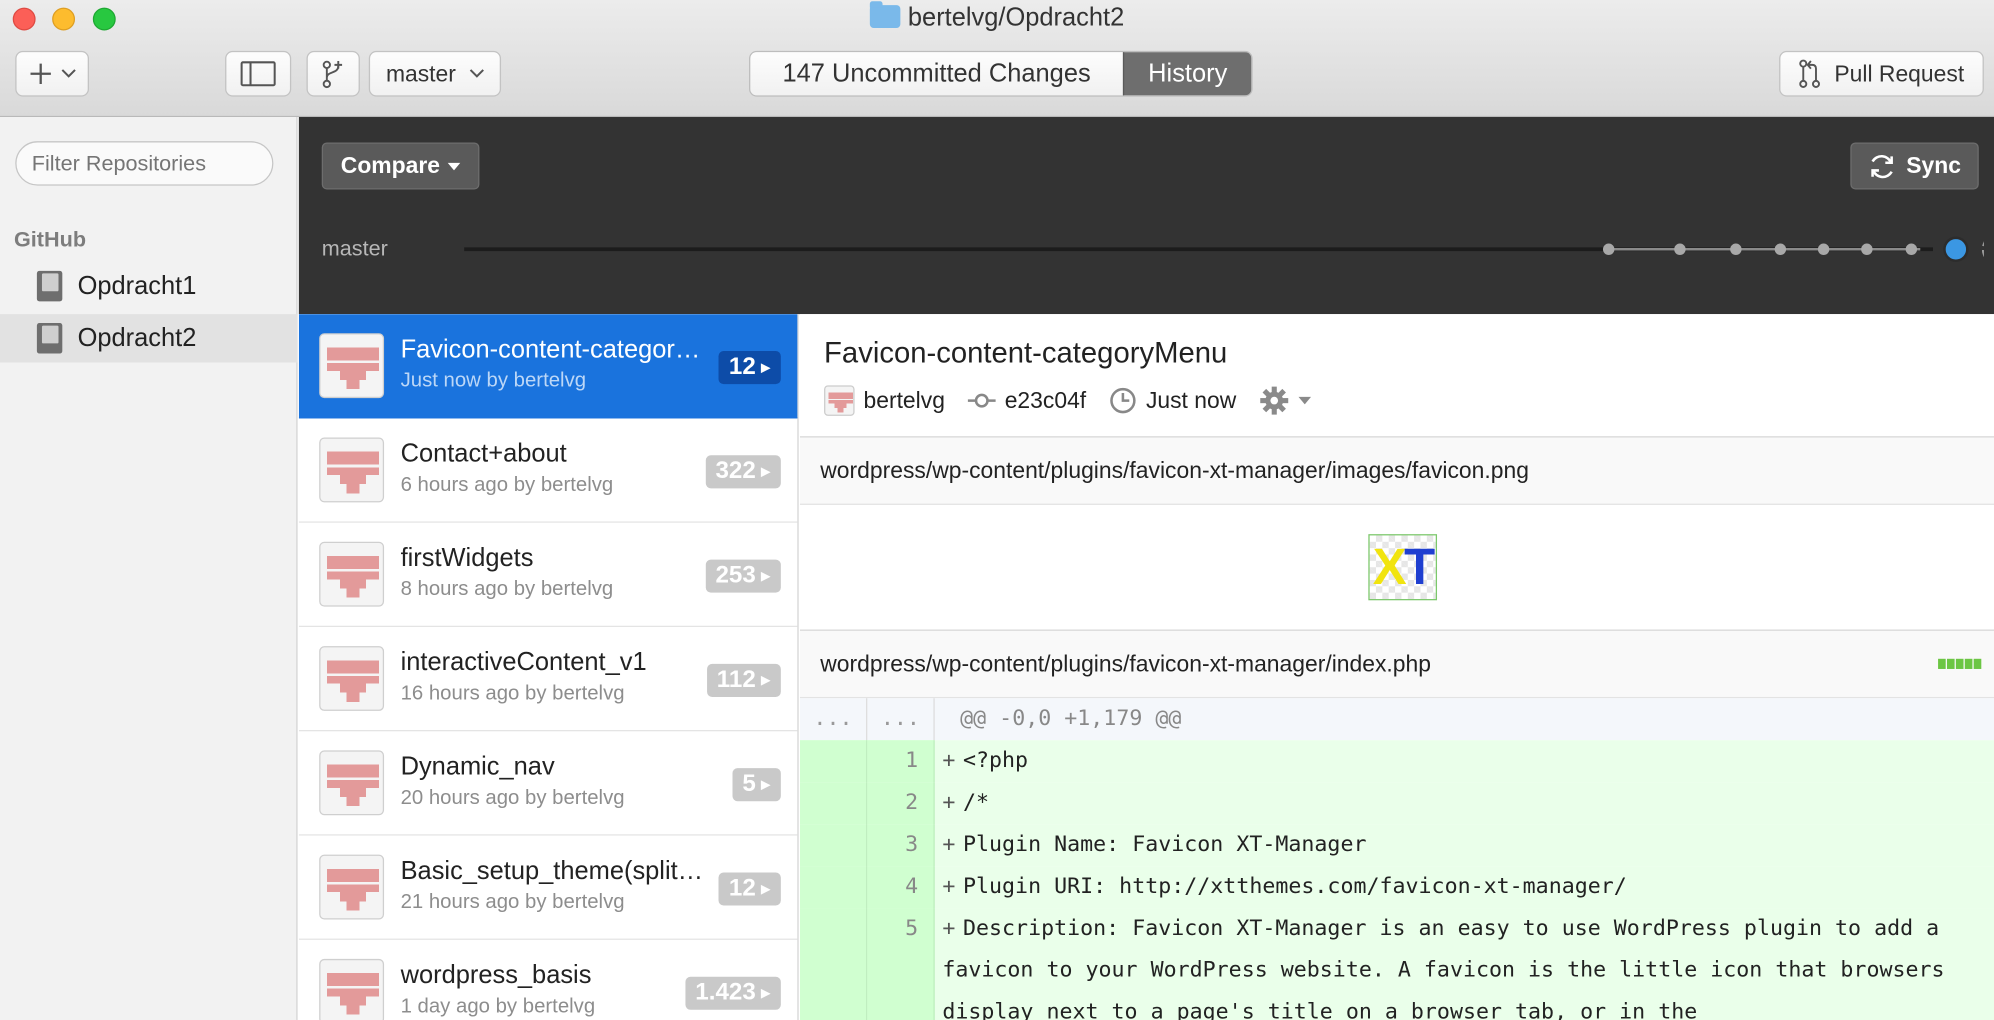 This screenshot has width=1994, height=1020. What do you see at coordinates (743, 680) in the screenshot?
I see `commit-file-count-badge: 112 ▶` at bounding box center [743, 680].